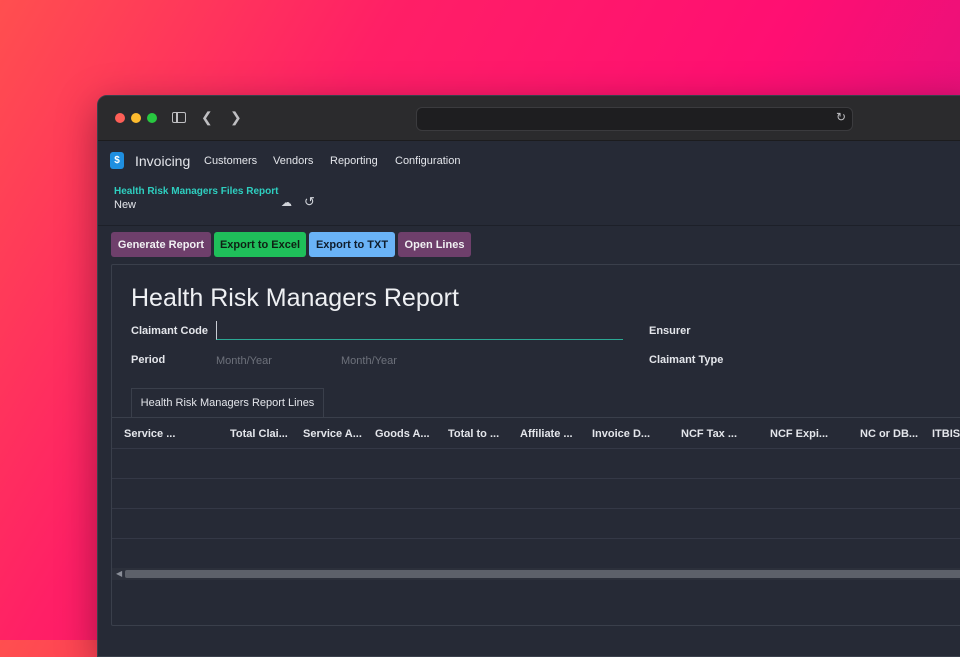 This screenshot has height=657, width=960. Describe the element at coordinates (369, 361) in the screenshot. I see `period-to-input: Month/Year` at that location.